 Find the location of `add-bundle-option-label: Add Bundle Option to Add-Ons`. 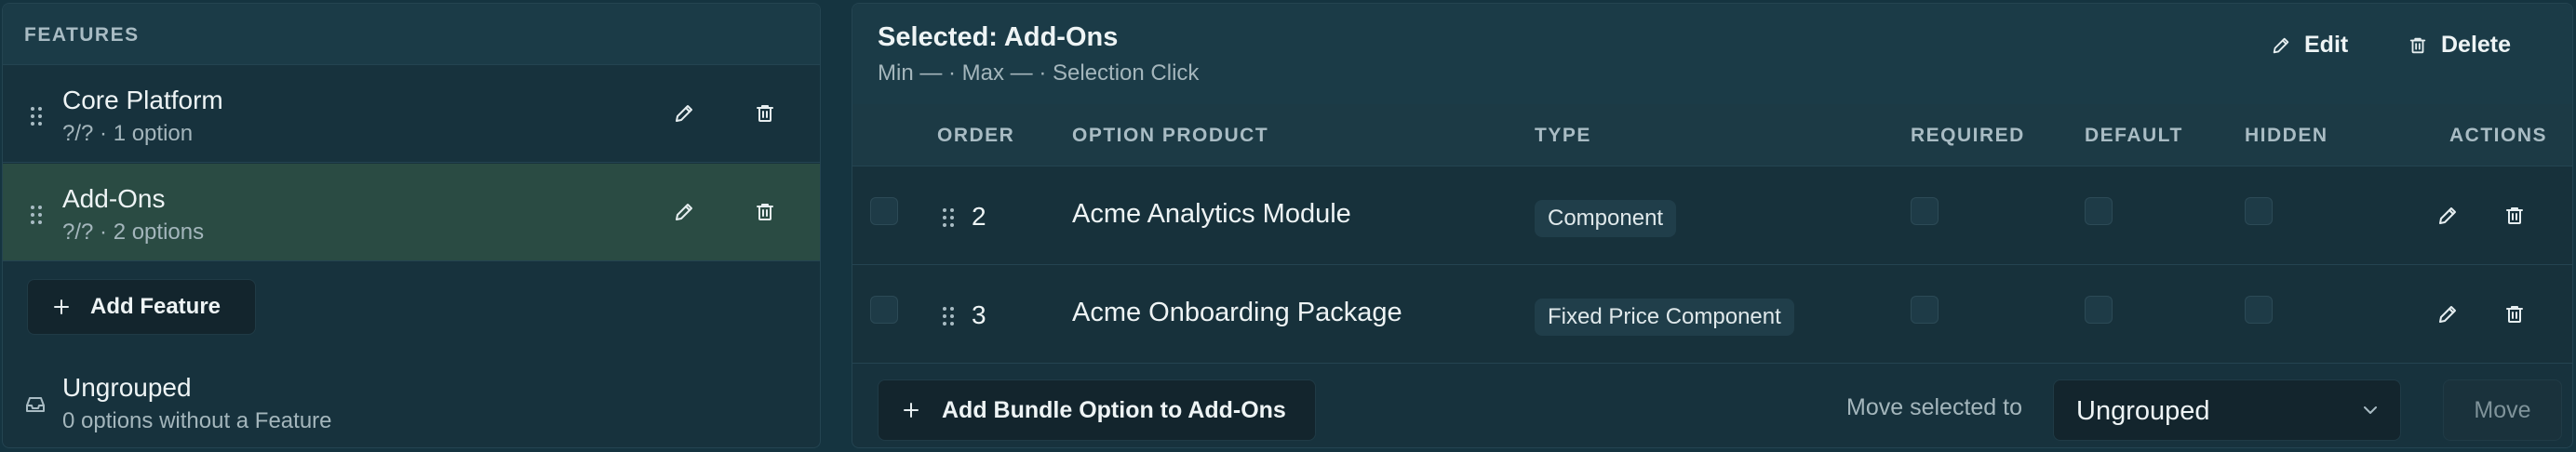

add-bundle-option-label: Add Bundle Option to Add-Ons is located at coordinates (1114, 409).